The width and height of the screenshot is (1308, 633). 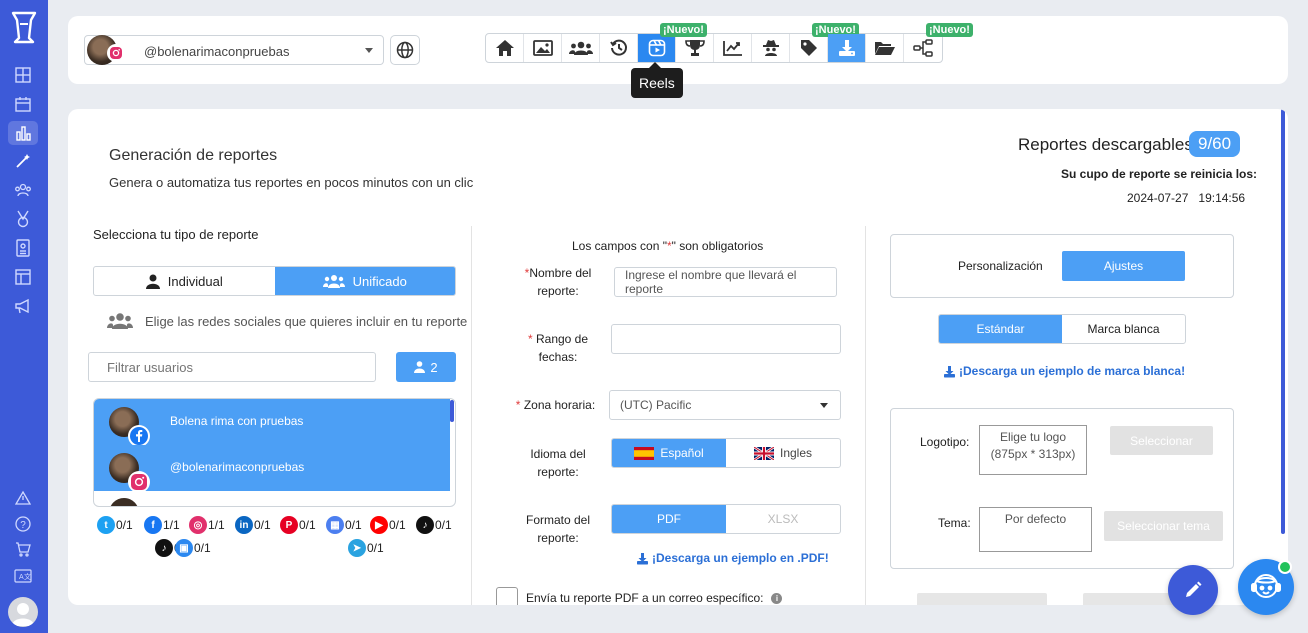 I want to click on tag-tool: ¡Nuevo!, so click(x=824, y=42).